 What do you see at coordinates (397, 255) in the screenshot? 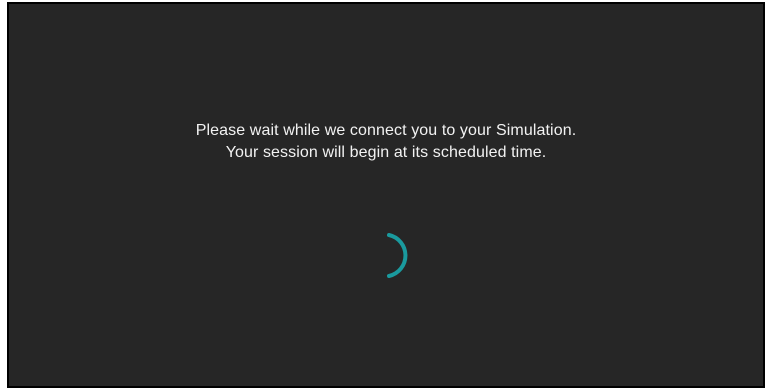
I see `loading-spinner-icon` at bounding box center [397, 255].